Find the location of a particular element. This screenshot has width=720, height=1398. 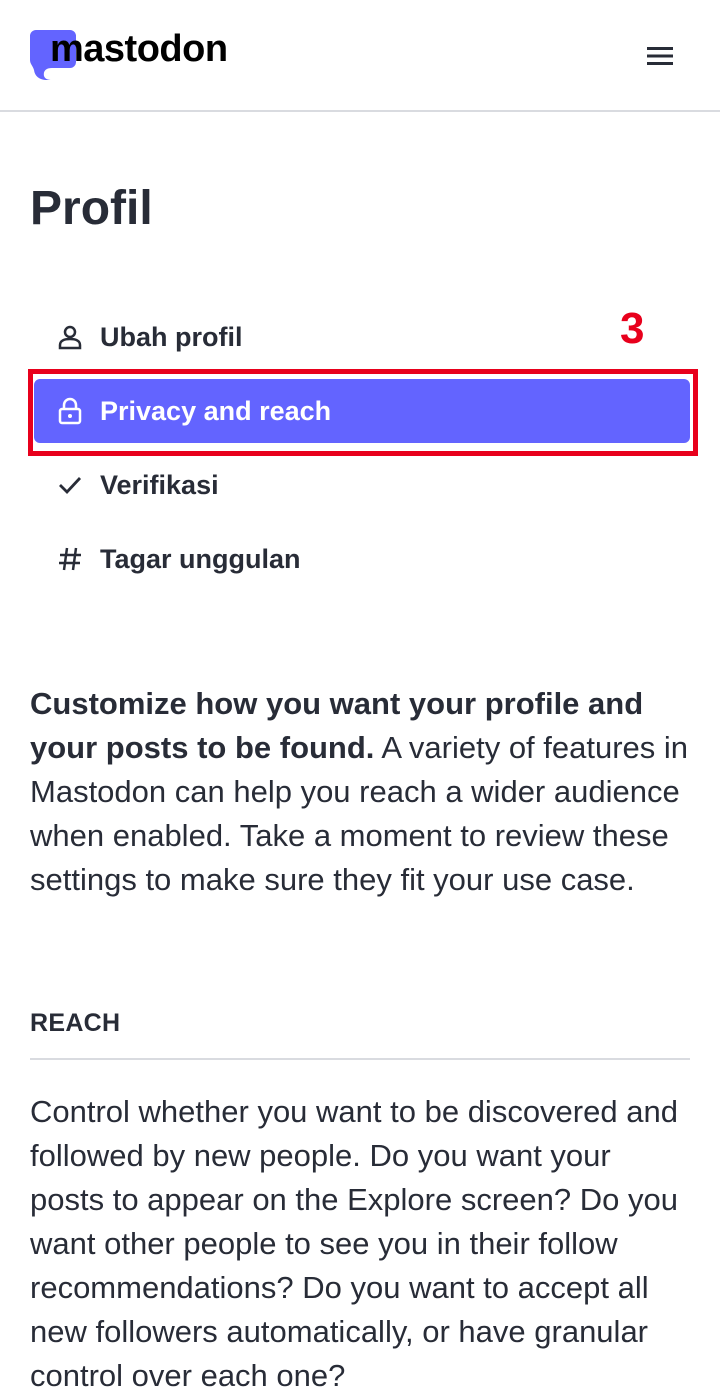

nav-item-privacy-and-reach: Privacy and reach is located at coordinates (362, 411).